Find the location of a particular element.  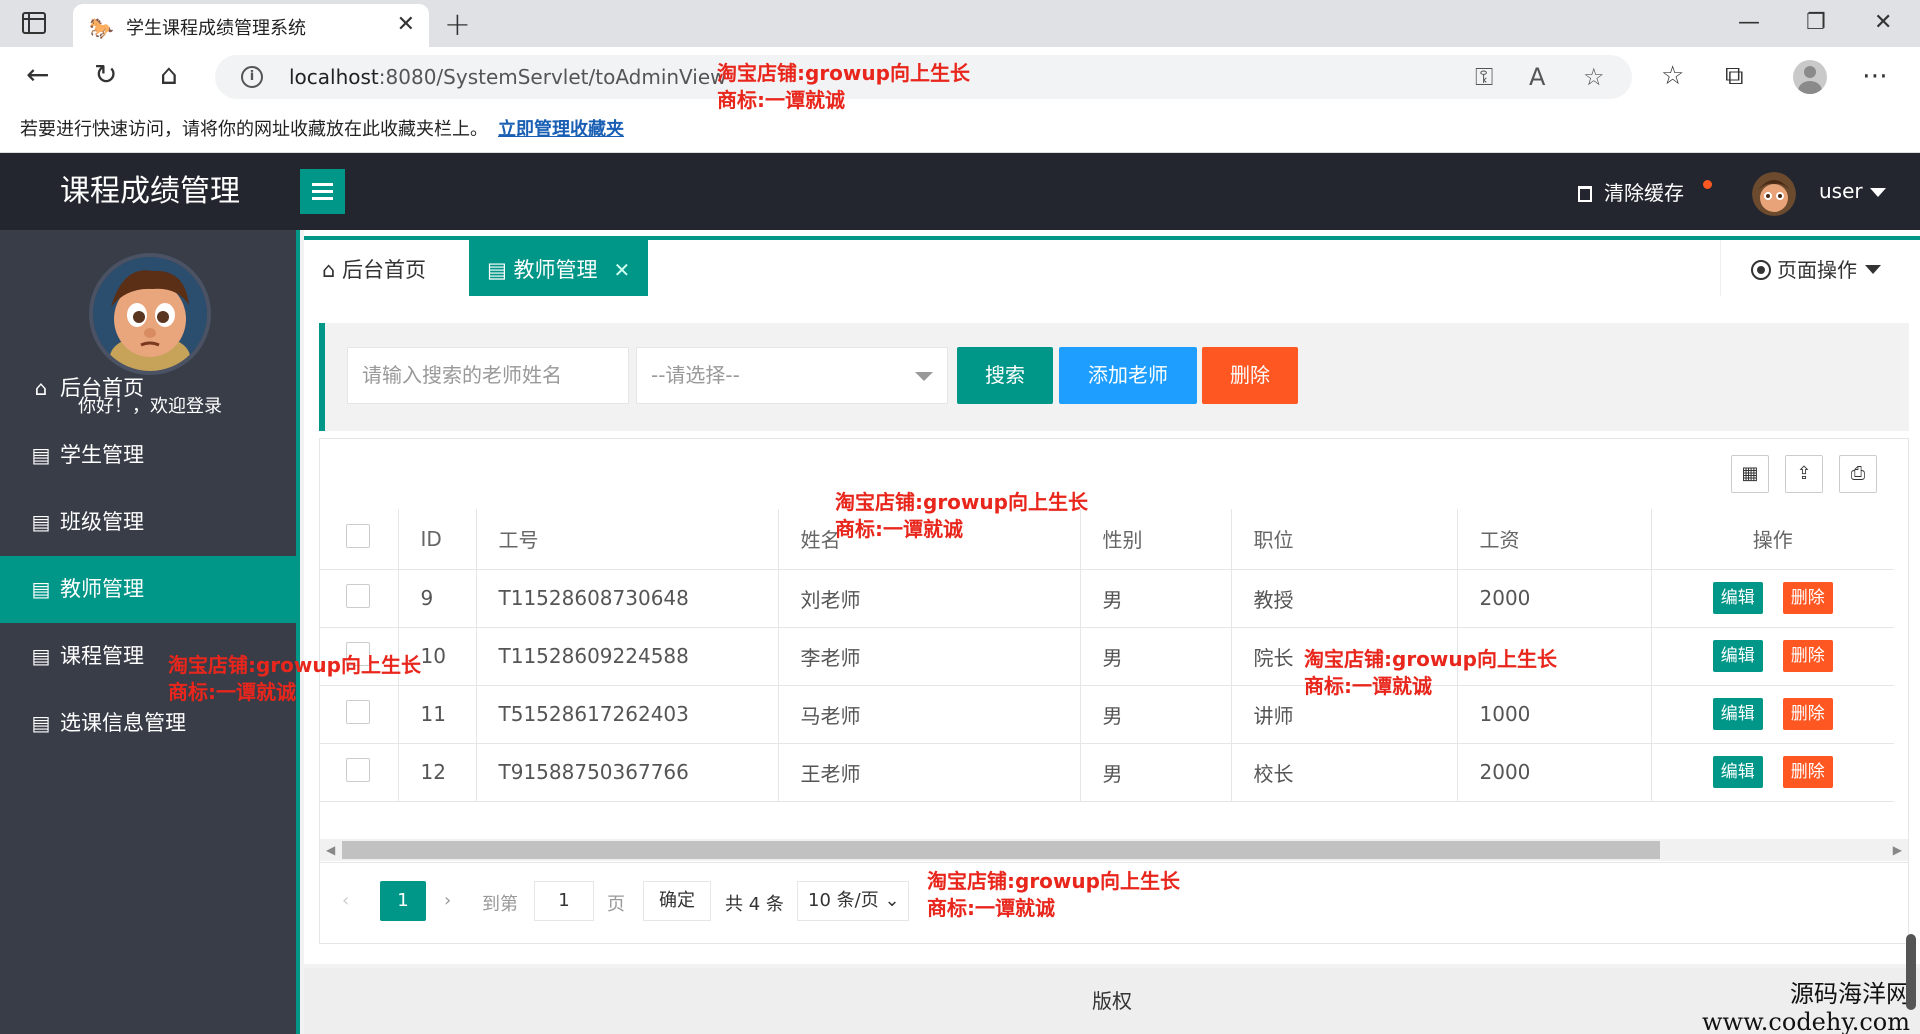

cell-number: T51528617262403 is located at coordinates (627, 714).